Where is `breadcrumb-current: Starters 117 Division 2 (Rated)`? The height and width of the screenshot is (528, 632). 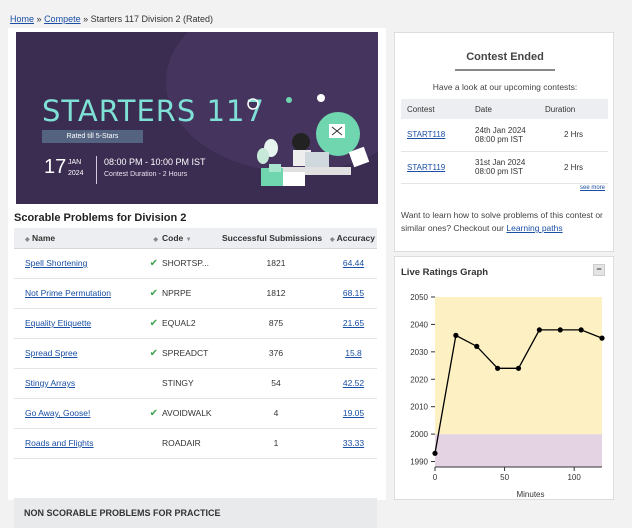 breadcrumb-current: Starters 117 Division 2 (Rated) is located at coordinates (152, 19).